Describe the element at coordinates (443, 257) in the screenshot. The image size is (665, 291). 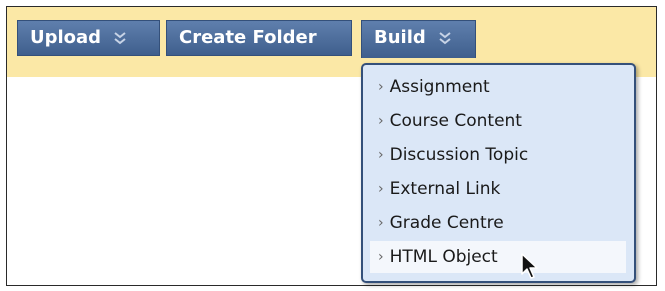
I see `menu-item-label: HTML Object` at that location.